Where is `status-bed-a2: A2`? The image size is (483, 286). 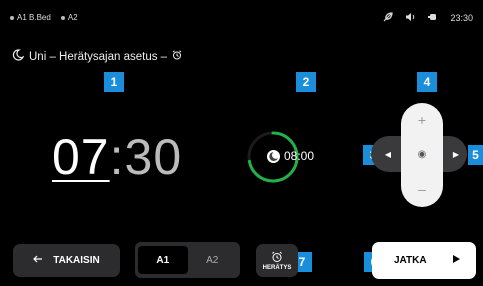
status-bed-a2: A2 is located at coordinates (69, 17).